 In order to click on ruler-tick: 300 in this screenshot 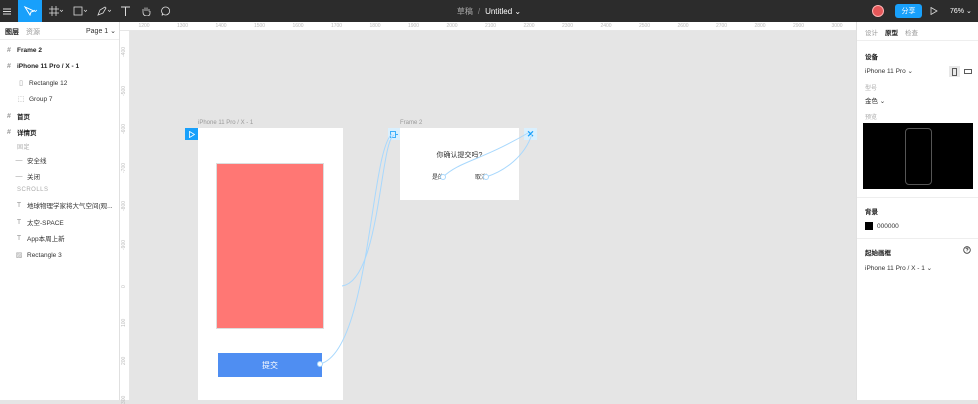, I will do `click(124, 399)`.